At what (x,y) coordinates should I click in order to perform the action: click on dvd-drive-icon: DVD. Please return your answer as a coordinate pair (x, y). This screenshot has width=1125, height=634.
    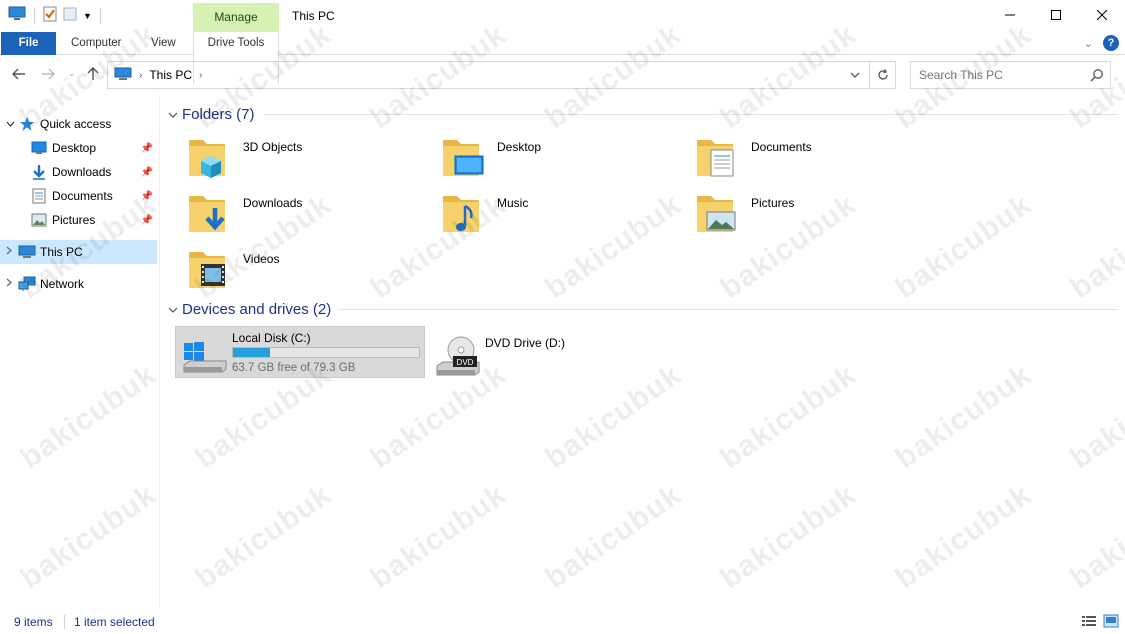
    Looking at the image, I should click on (458, 356).